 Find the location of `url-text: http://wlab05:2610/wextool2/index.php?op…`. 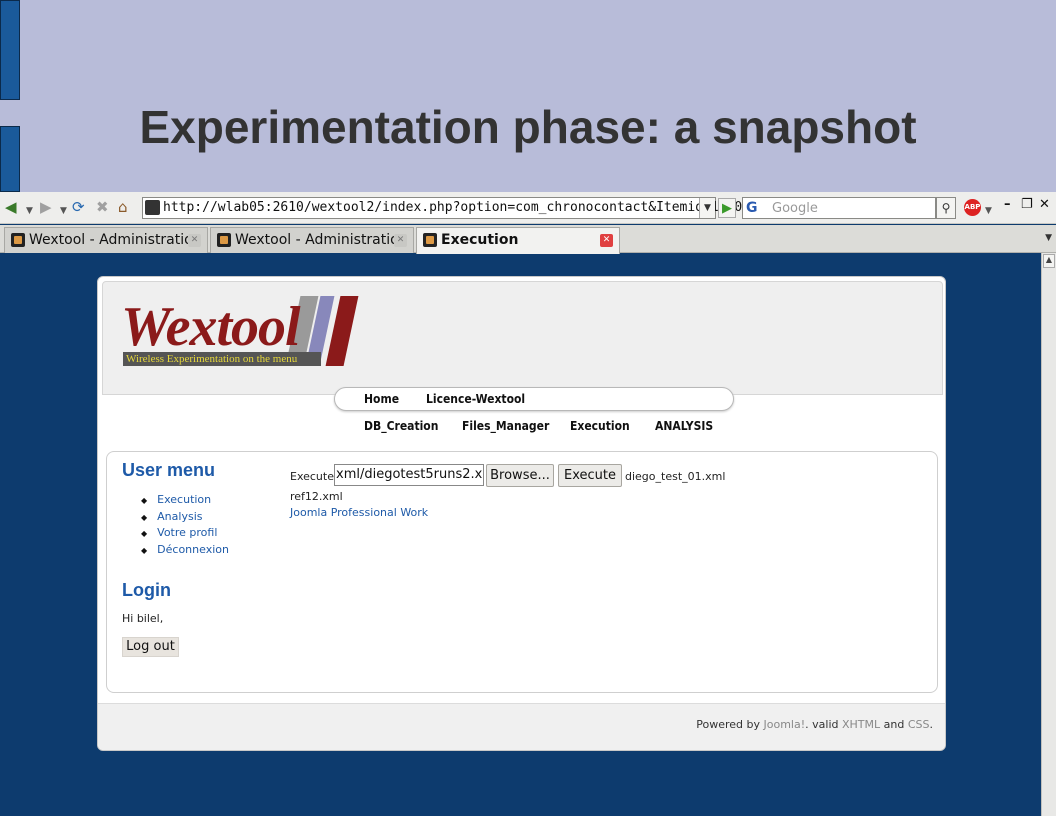

url-text: http://wlab05:2610/wextool2/index.php?op… is located at coordinates (460, 207).